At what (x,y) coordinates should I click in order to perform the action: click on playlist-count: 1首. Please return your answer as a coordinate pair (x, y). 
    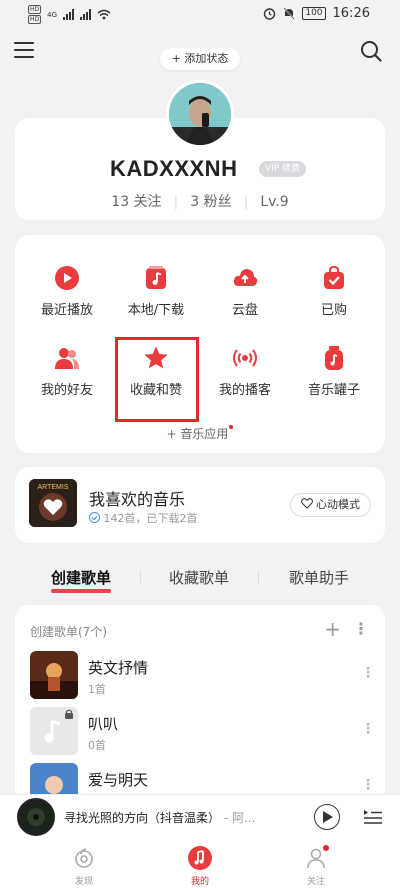
    Looking at the image, I should click on (97, 689).